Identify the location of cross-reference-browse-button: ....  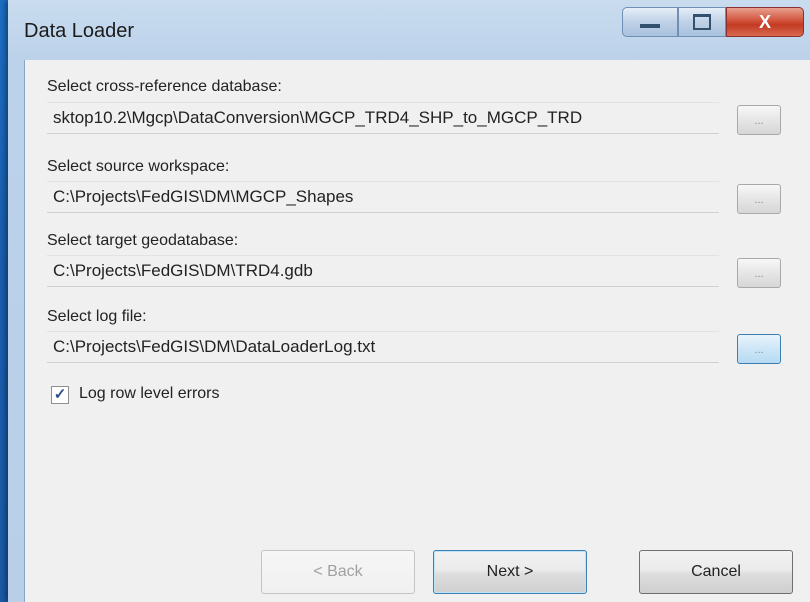
(759, 120).